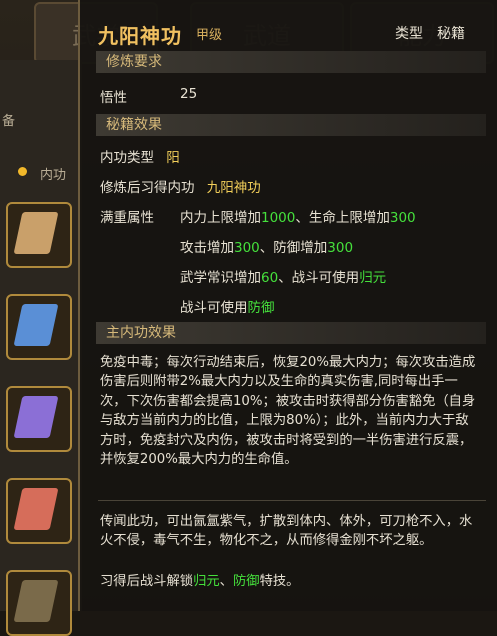 The height and width of the screenshot is (636, 497). Describe the element at coordinates (291, 125) in the screenshot. I see `section-effects: 秘籍效果` at that location.